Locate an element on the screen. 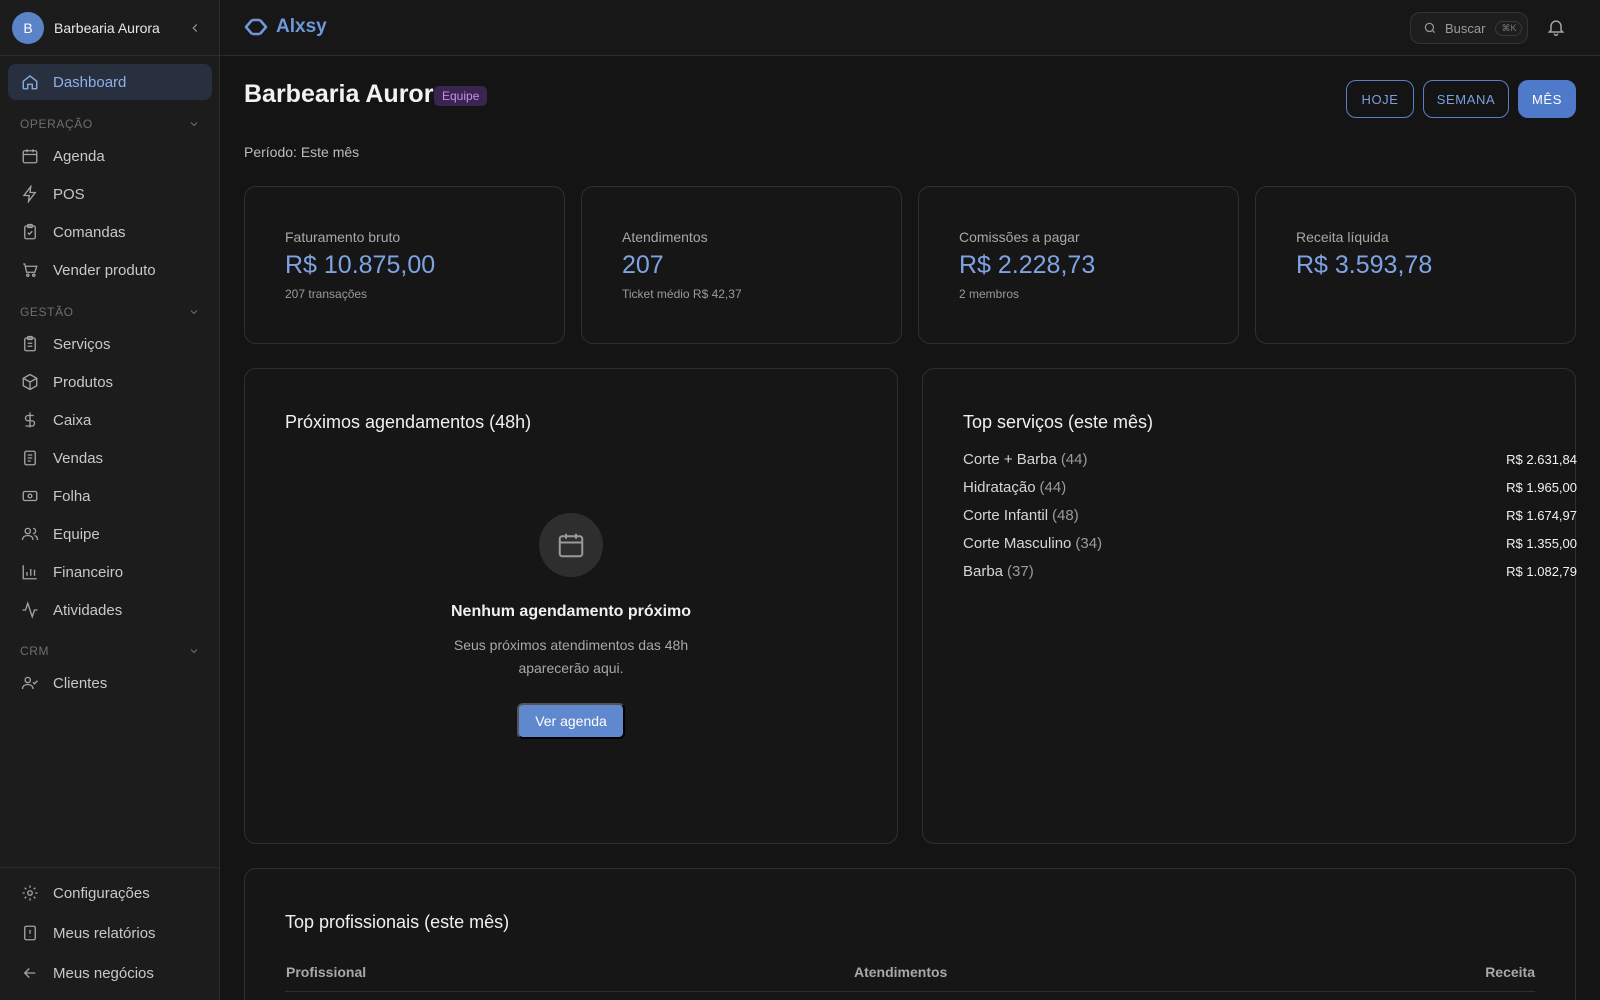  stat-label: Faturamento bruto is located at coordinates (343, 237).